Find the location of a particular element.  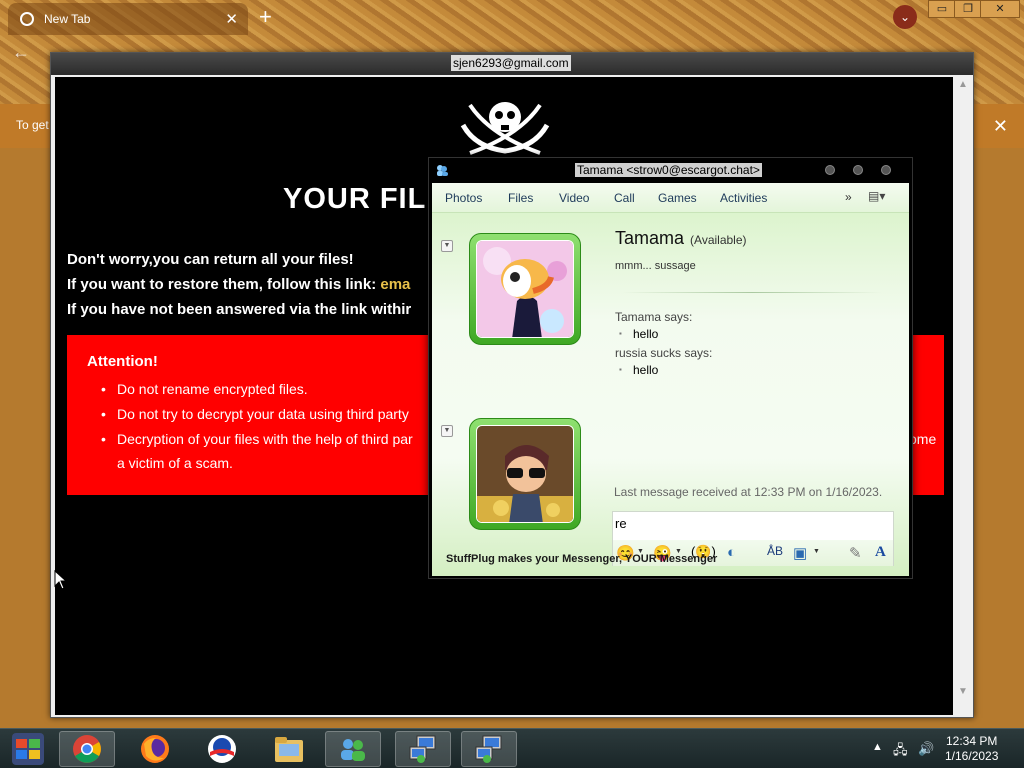

handwriting-icon: ÅB is located at coordinates (775, 551).